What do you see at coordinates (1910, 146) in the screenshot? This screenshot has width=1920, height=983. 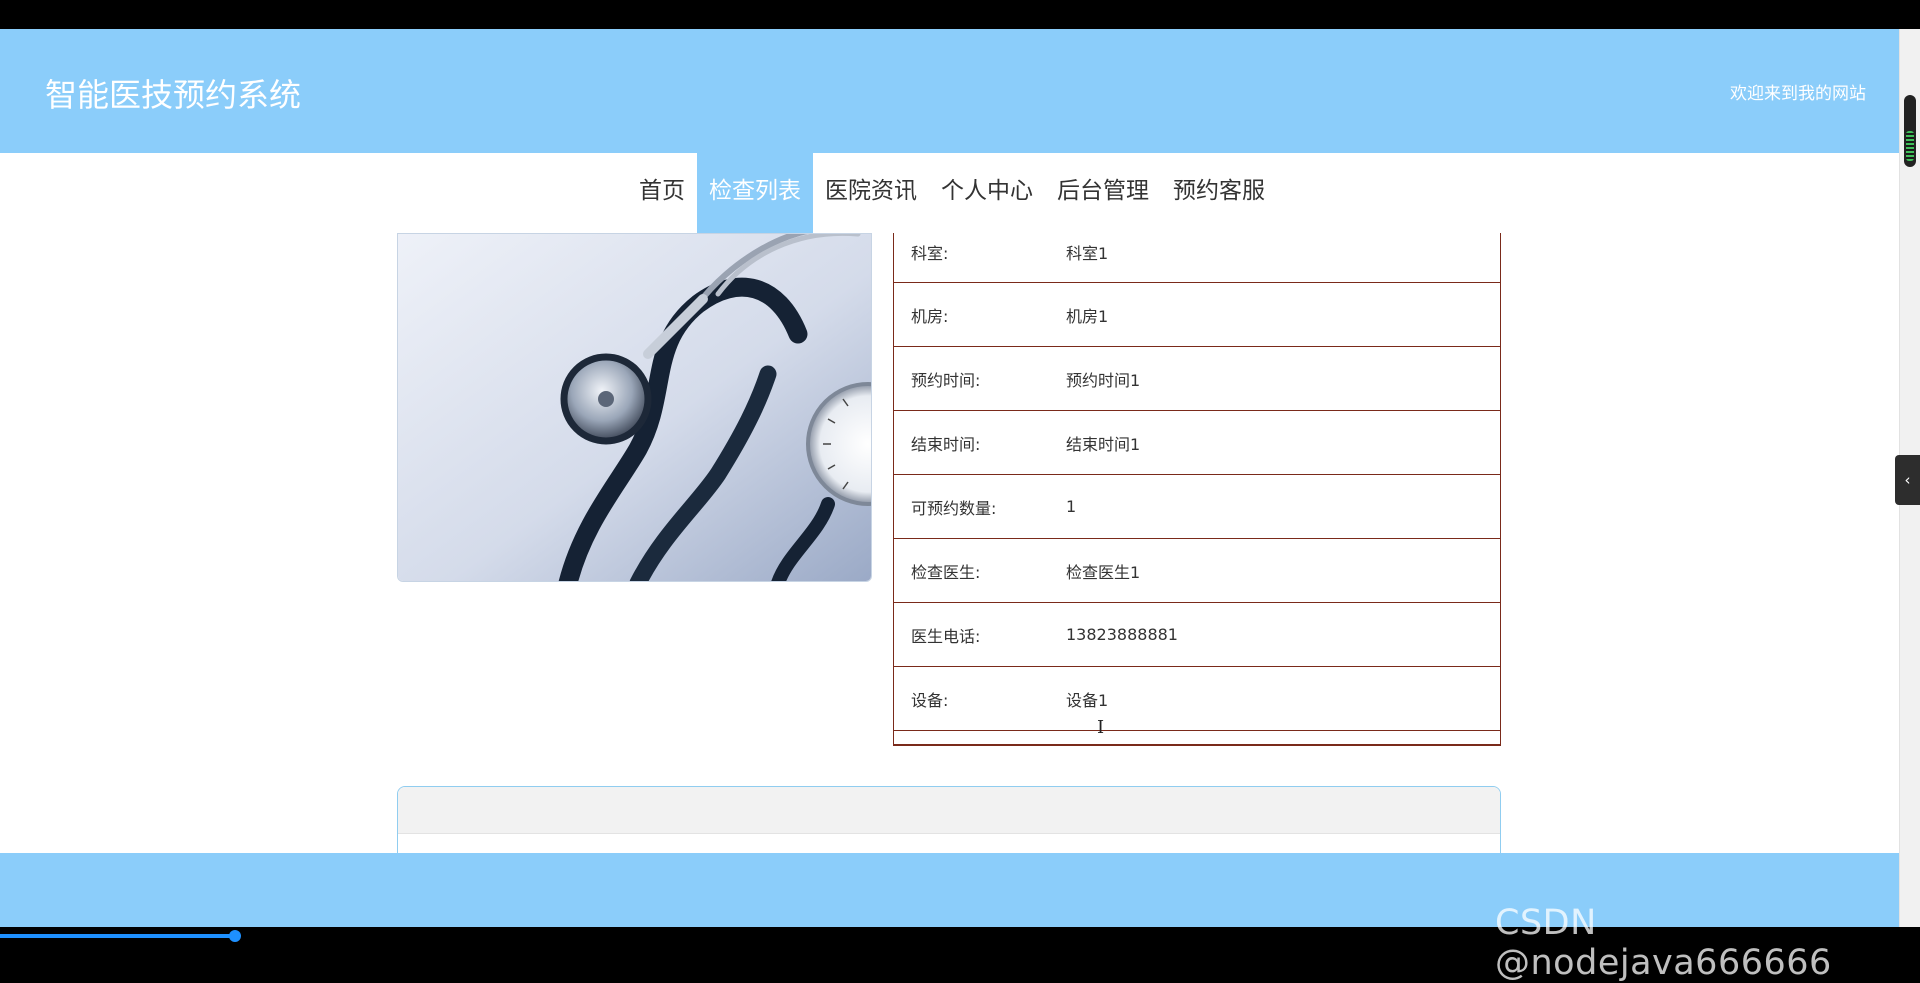 I see `scrollbar-grip-icon` at bounding box center [1910, 146].